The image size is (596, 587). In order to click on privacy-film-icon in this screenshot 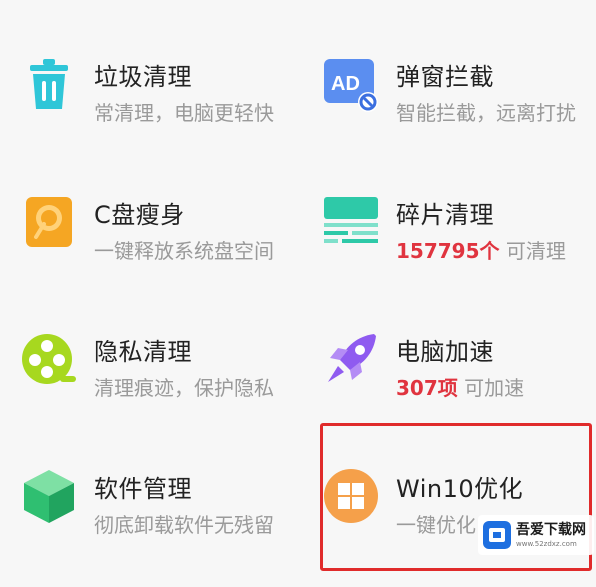, I will do `click(49, 359)`.